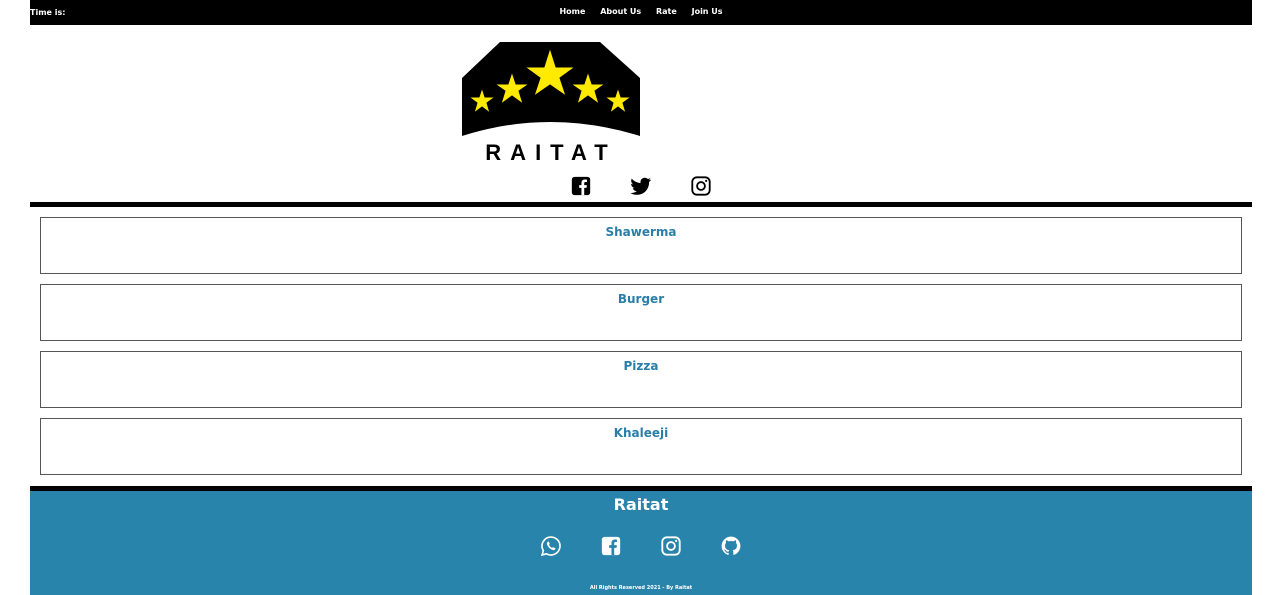  I want to click on whatsapp-icon, so click(551, 546).